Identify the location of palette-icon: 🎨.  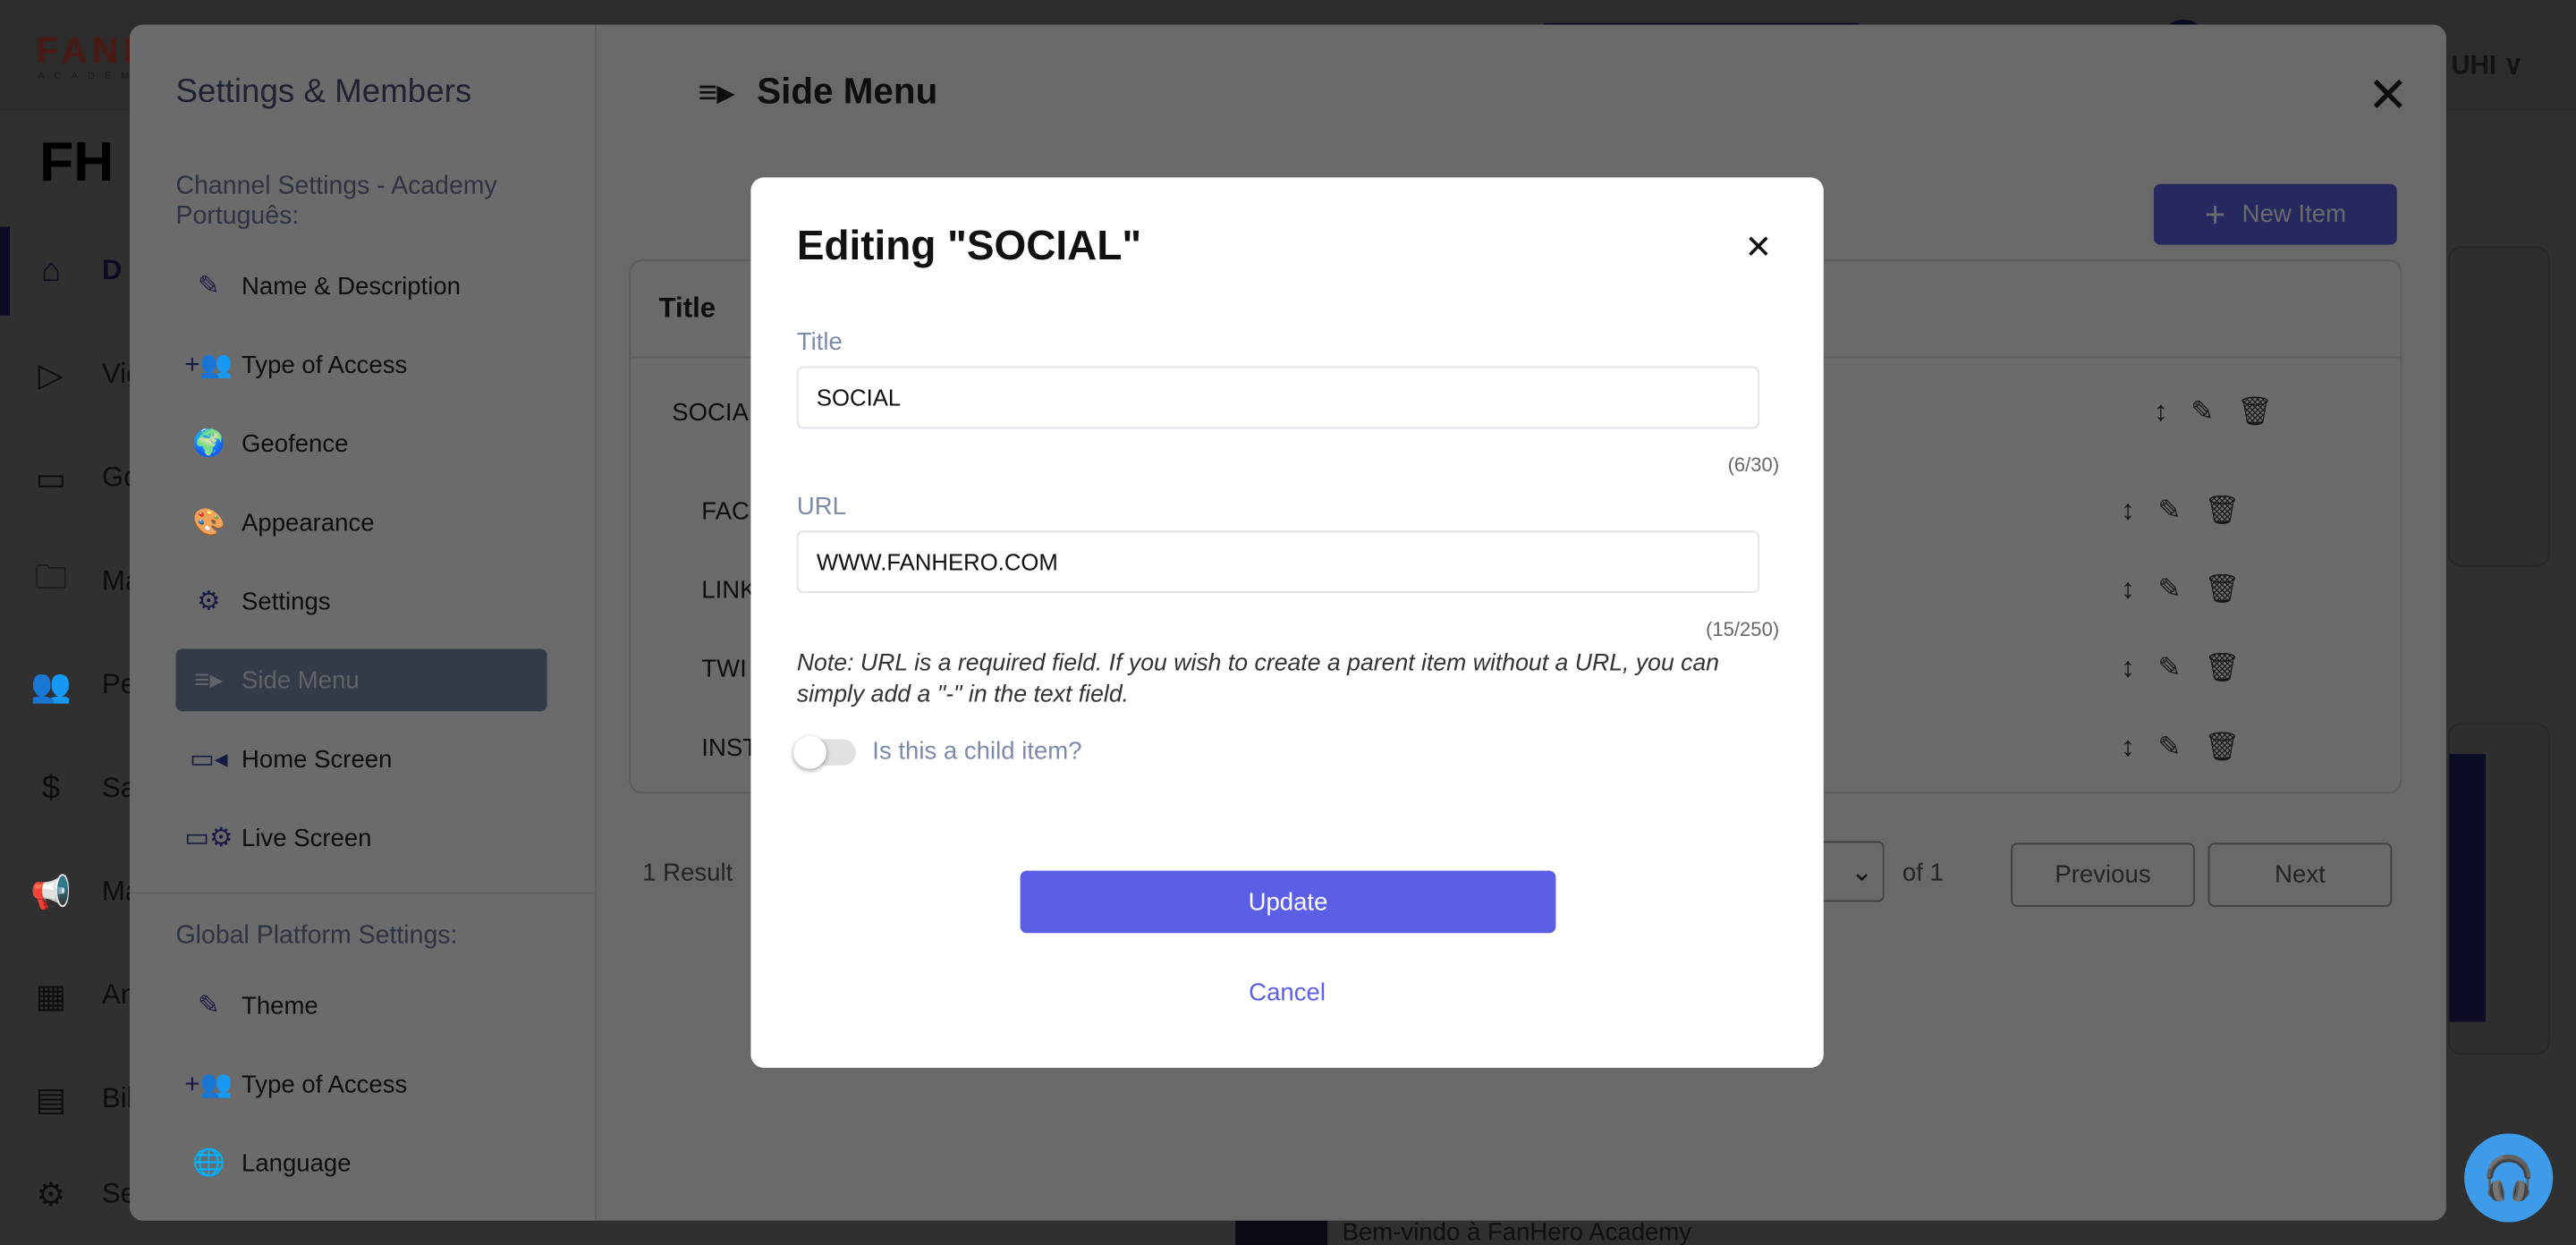
(208, 523).